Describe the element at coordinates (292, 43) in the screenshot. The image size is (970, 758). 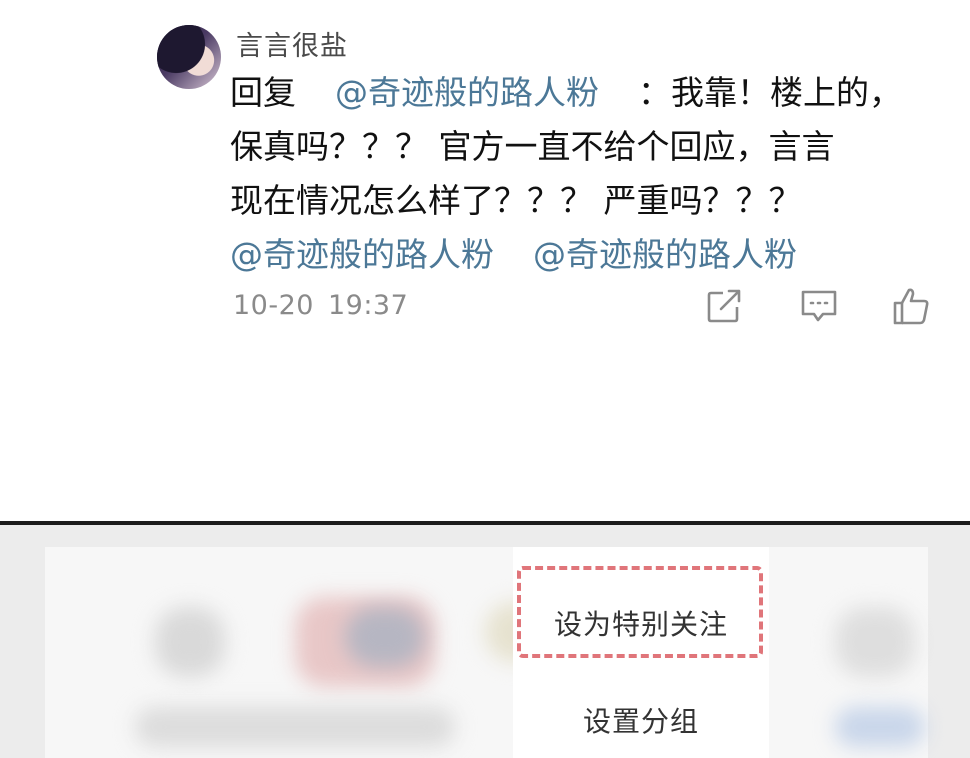
I see `comment-username: 言言很盐` at that location.